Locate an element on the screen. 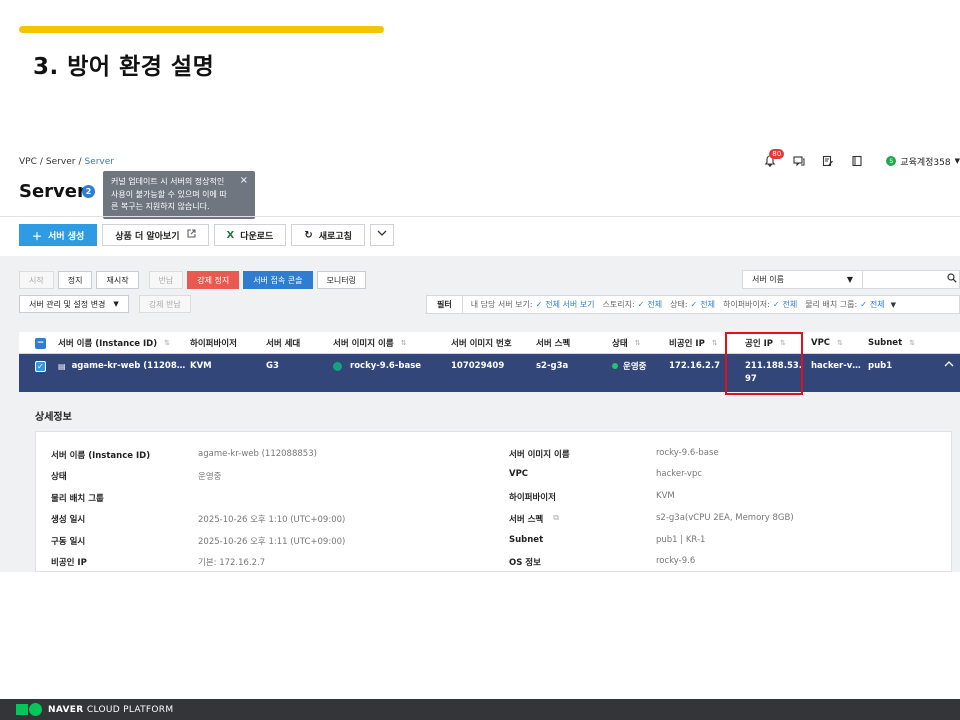 The width and height of the screenshot is (960, 720). detail-label: 물리 배치 그룹 is located at coordinates (77, 499).